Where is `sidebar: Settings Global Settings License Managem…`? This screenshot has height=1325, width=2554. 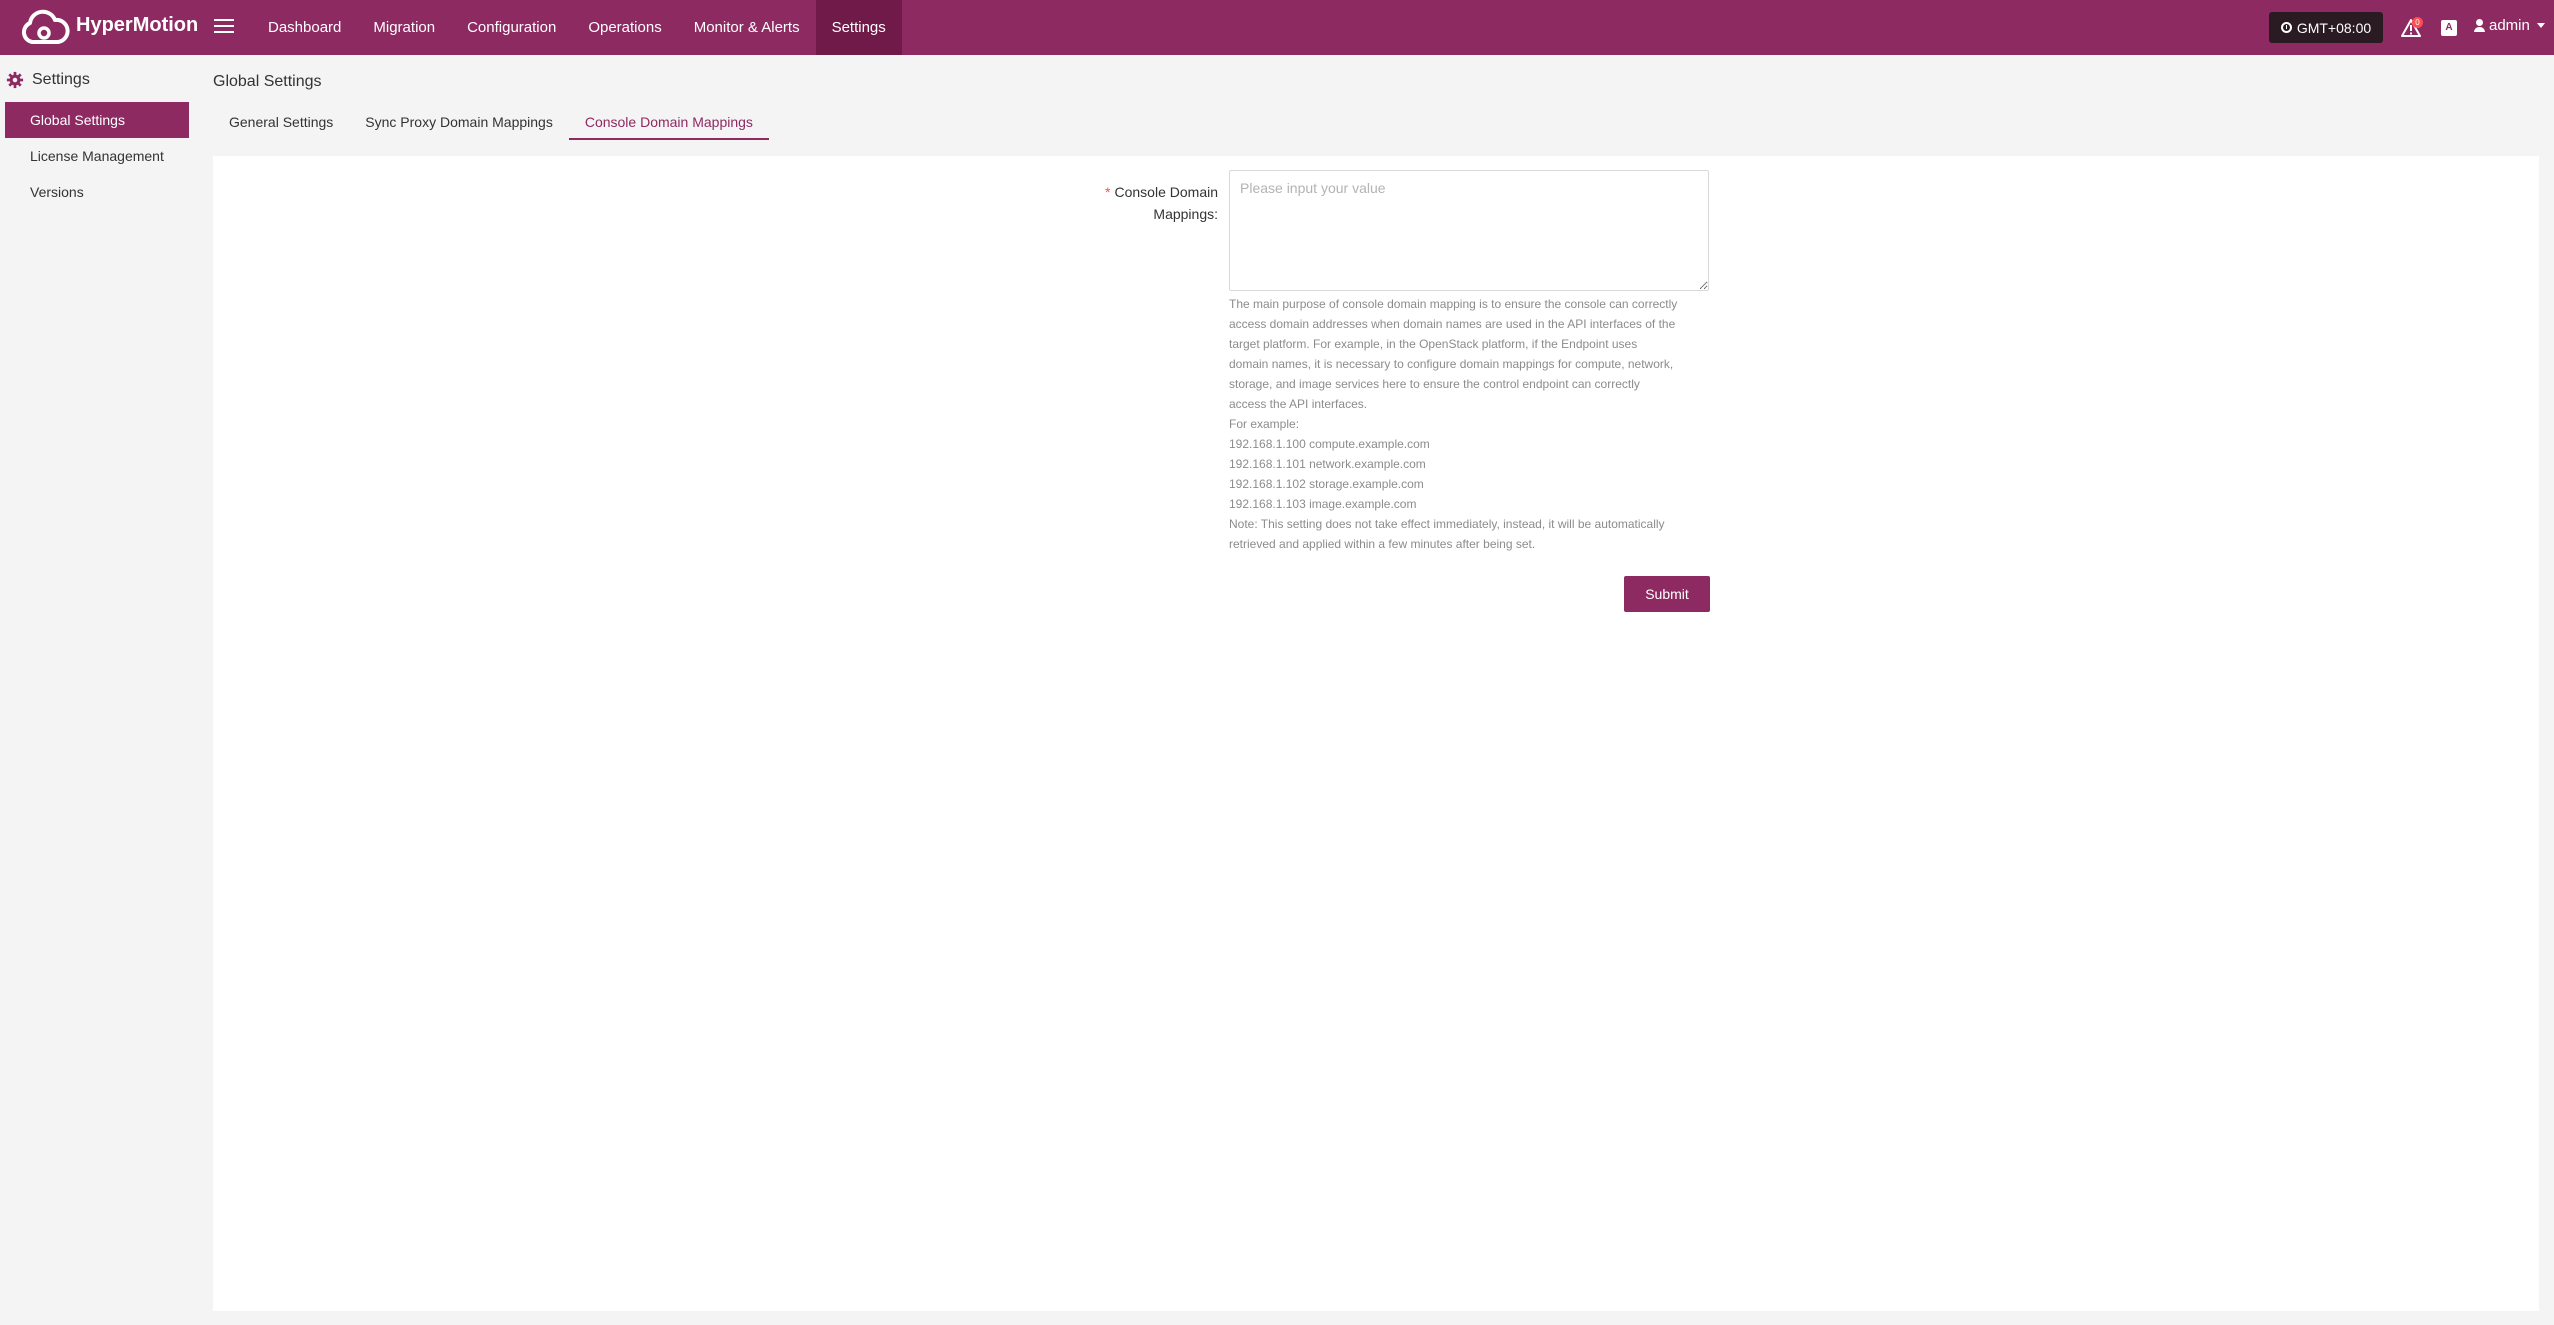 sidebar: Settings Global Settings License Managem… is located at coordinates (100, 690).